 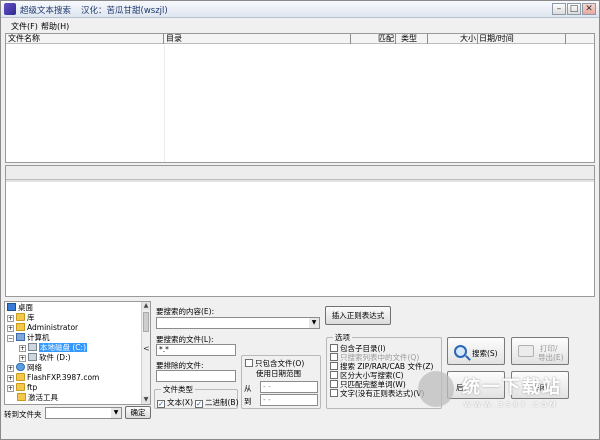 What do you see at coordinates (367, 375) in the screenshot?
I see `case-sensitive-checkbox: 区分大小写搜索(C)` at bounding box center [367, 375].